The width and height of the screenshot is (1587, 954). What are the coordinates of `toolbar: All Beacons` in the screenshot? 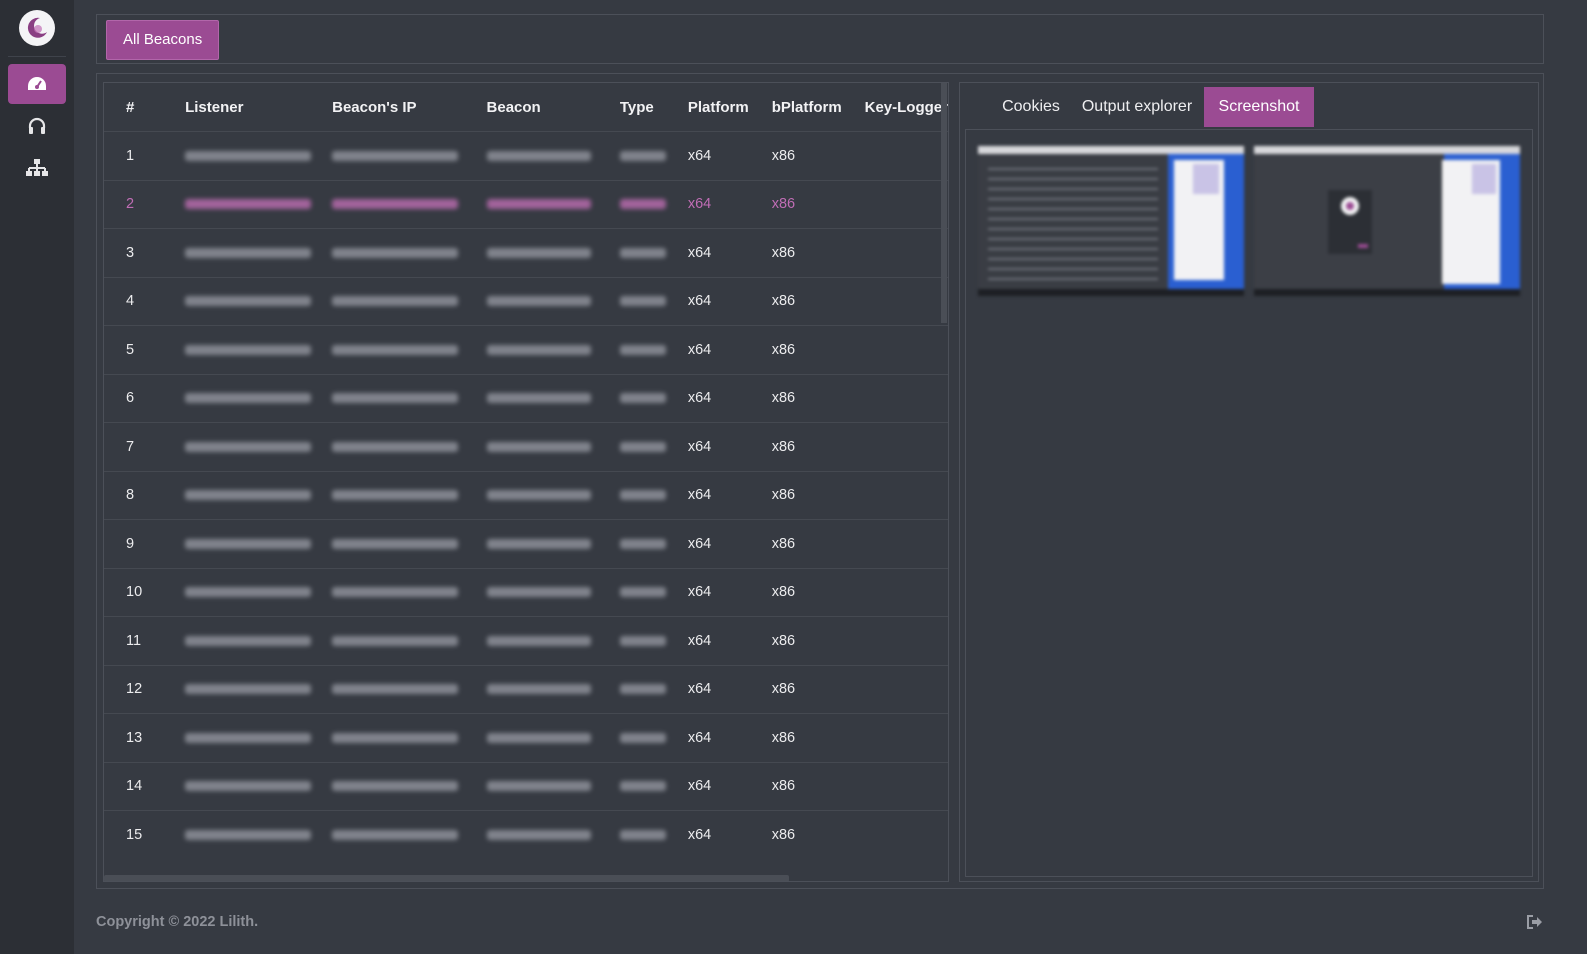 It's located at (820, 39).